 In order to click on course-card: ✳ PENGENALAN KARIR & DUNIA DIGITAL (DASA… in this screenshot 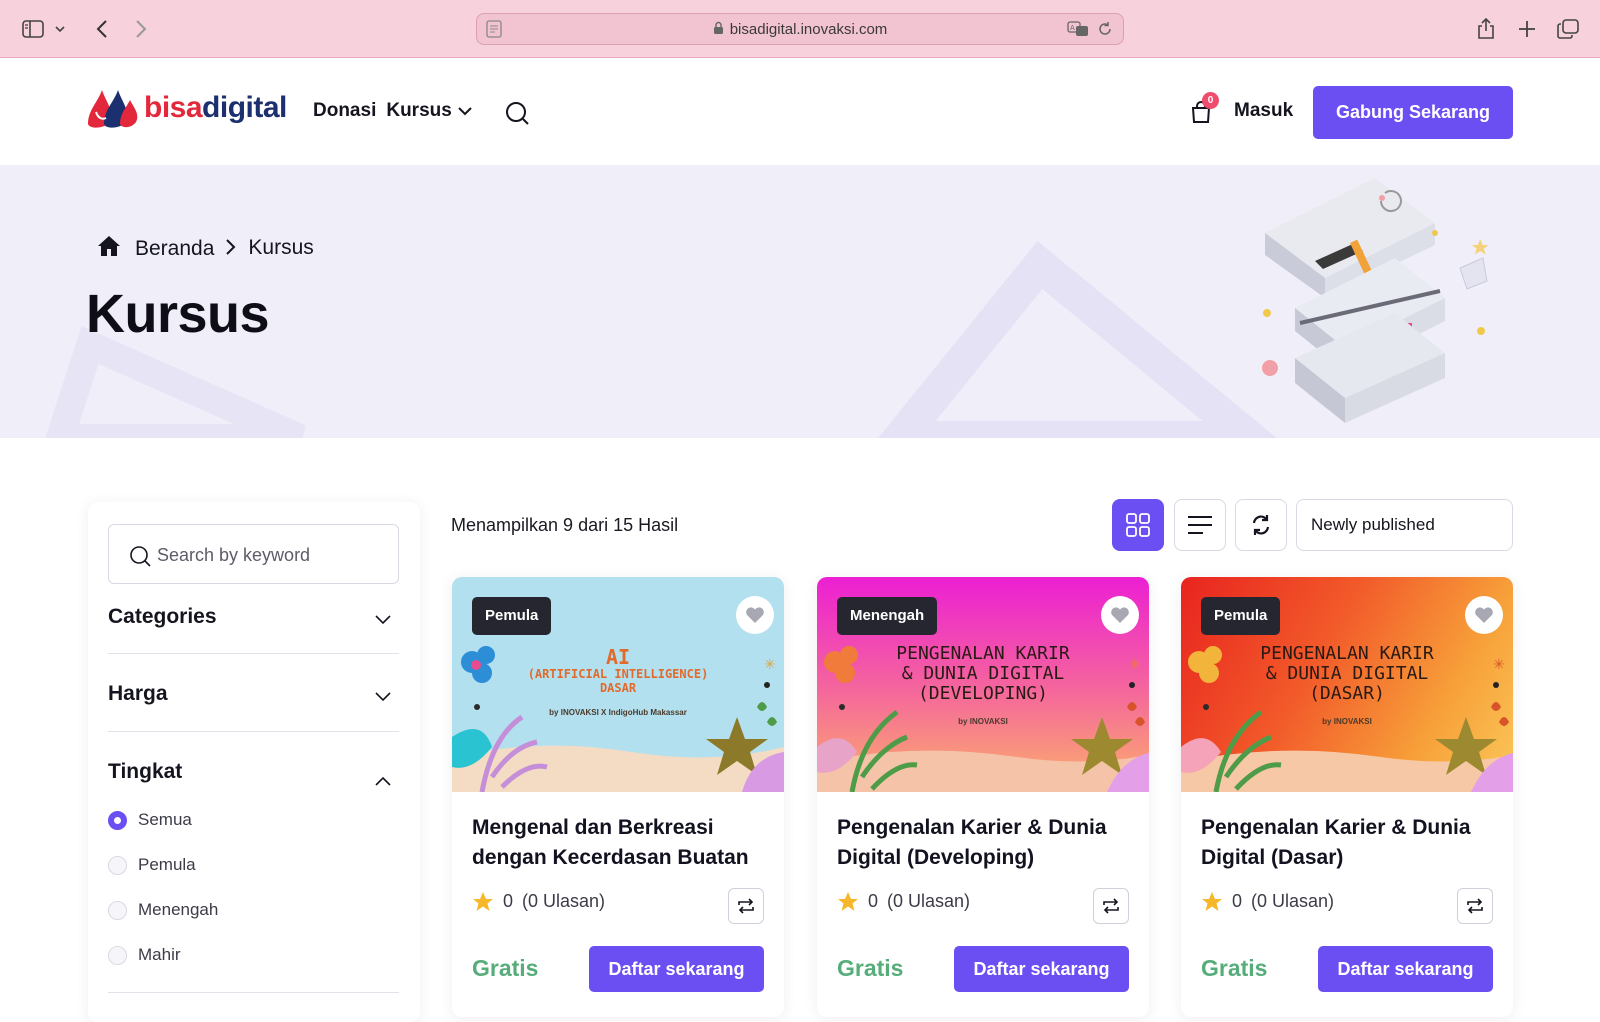, I will do `click(1347, 797)`.